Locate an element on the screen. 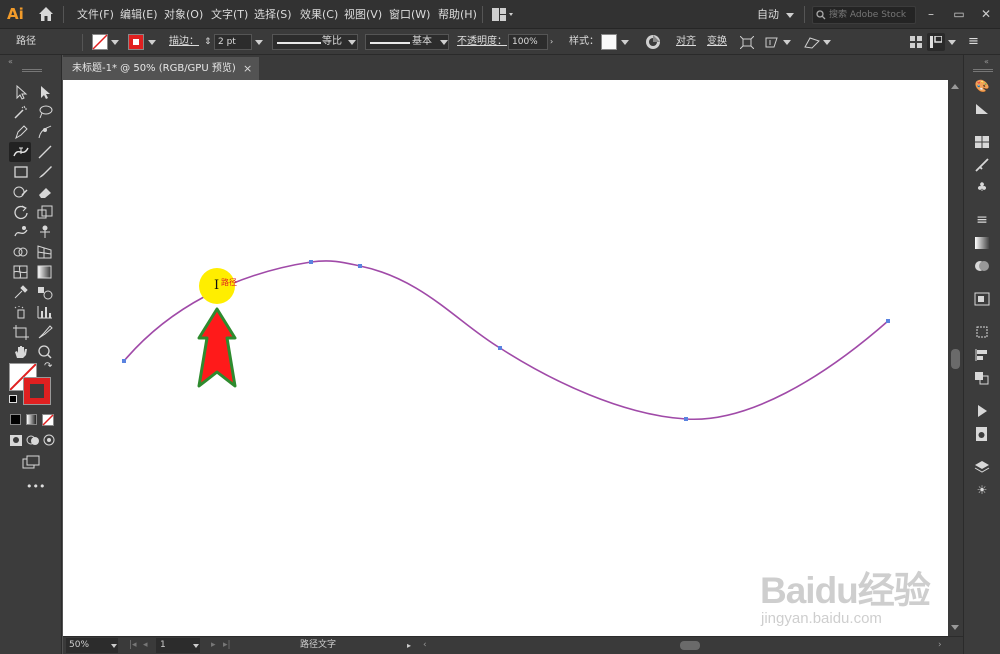 The image size is (1000, 654). shape-builder-tool-icon is located at coordinates (21, 252).